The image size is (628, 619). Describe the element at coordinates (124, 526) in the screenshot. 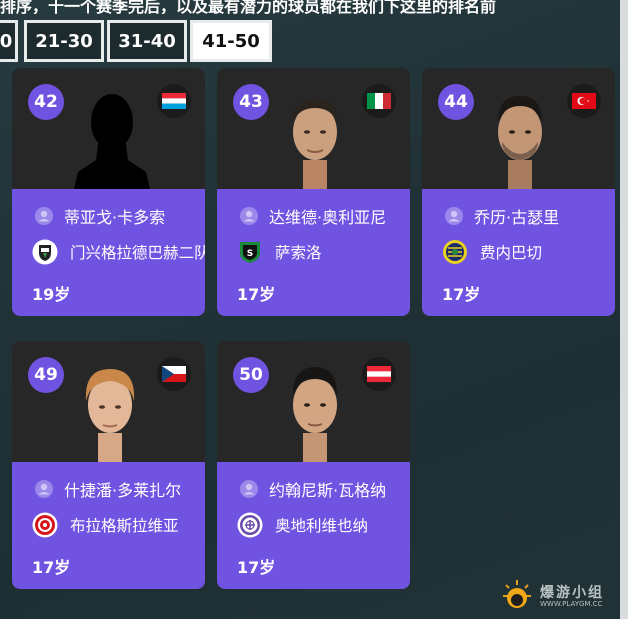

I see `club-name: 布拉格斯拉维亚` at that location.